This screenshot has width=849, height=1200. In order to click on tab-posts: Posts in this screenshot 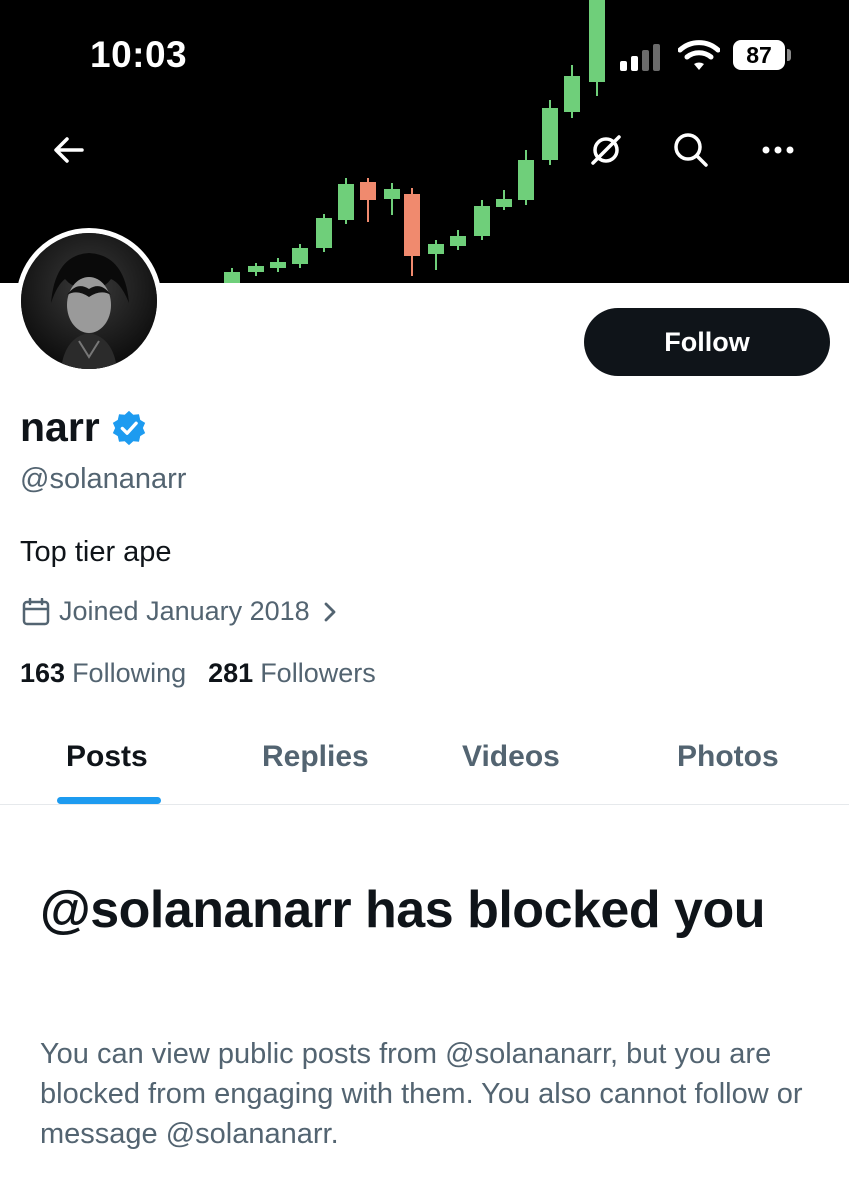, I will do `click(107, 757)`.